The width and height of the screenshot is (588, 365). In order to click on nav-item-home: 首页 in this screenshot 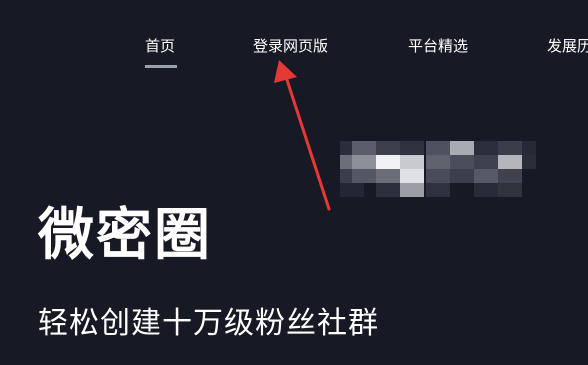, I will do `click(160, 46)`.